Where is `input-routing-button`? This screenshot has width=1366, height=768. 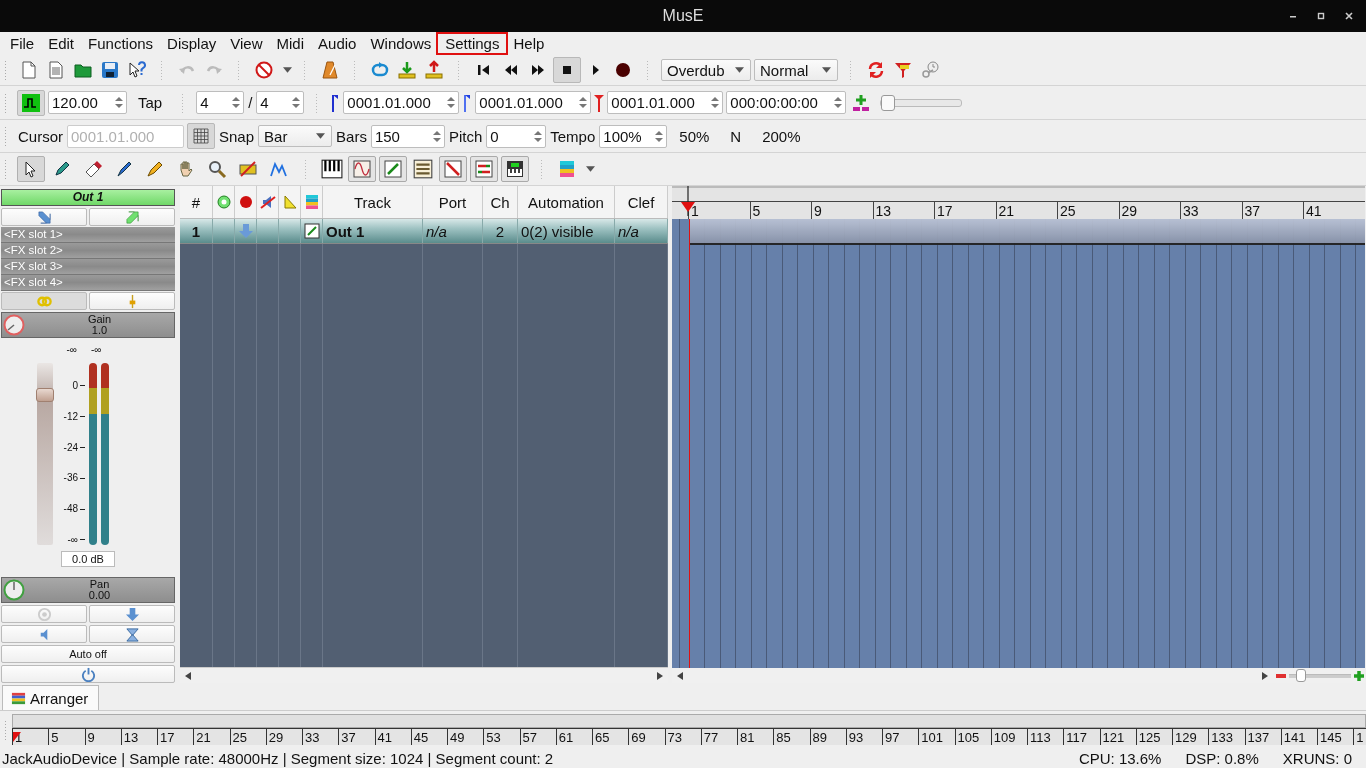
input-routing-button is located at coordinates (44, 217).